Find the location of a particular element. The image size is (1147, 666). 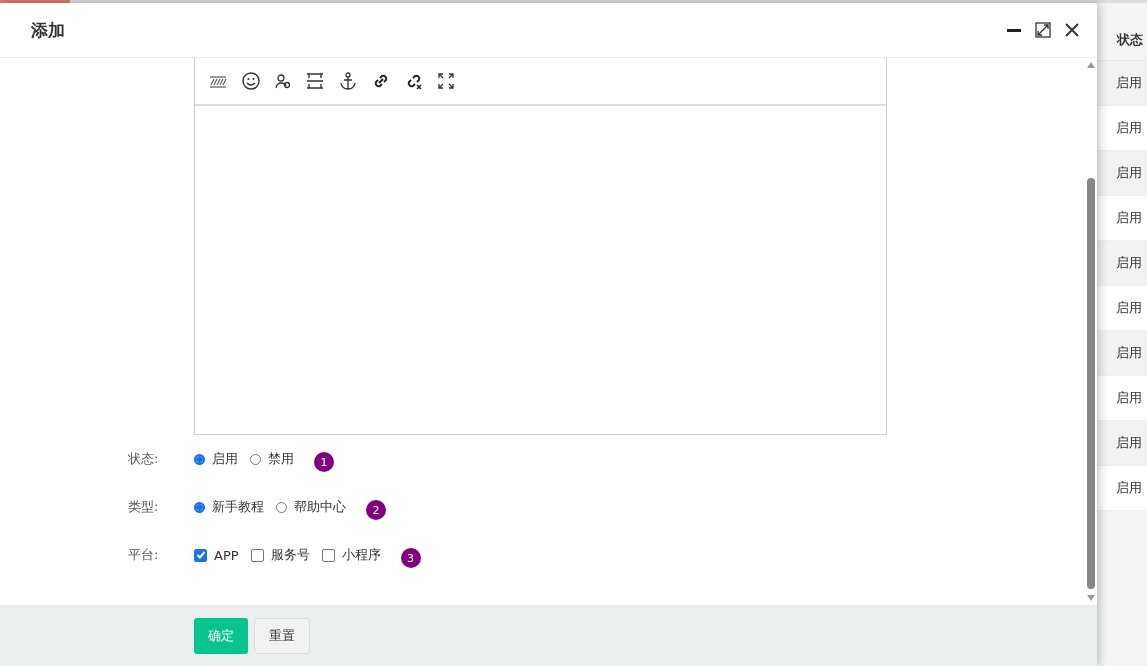

dialog-title: 添加 is located at coordinates (48, 30).